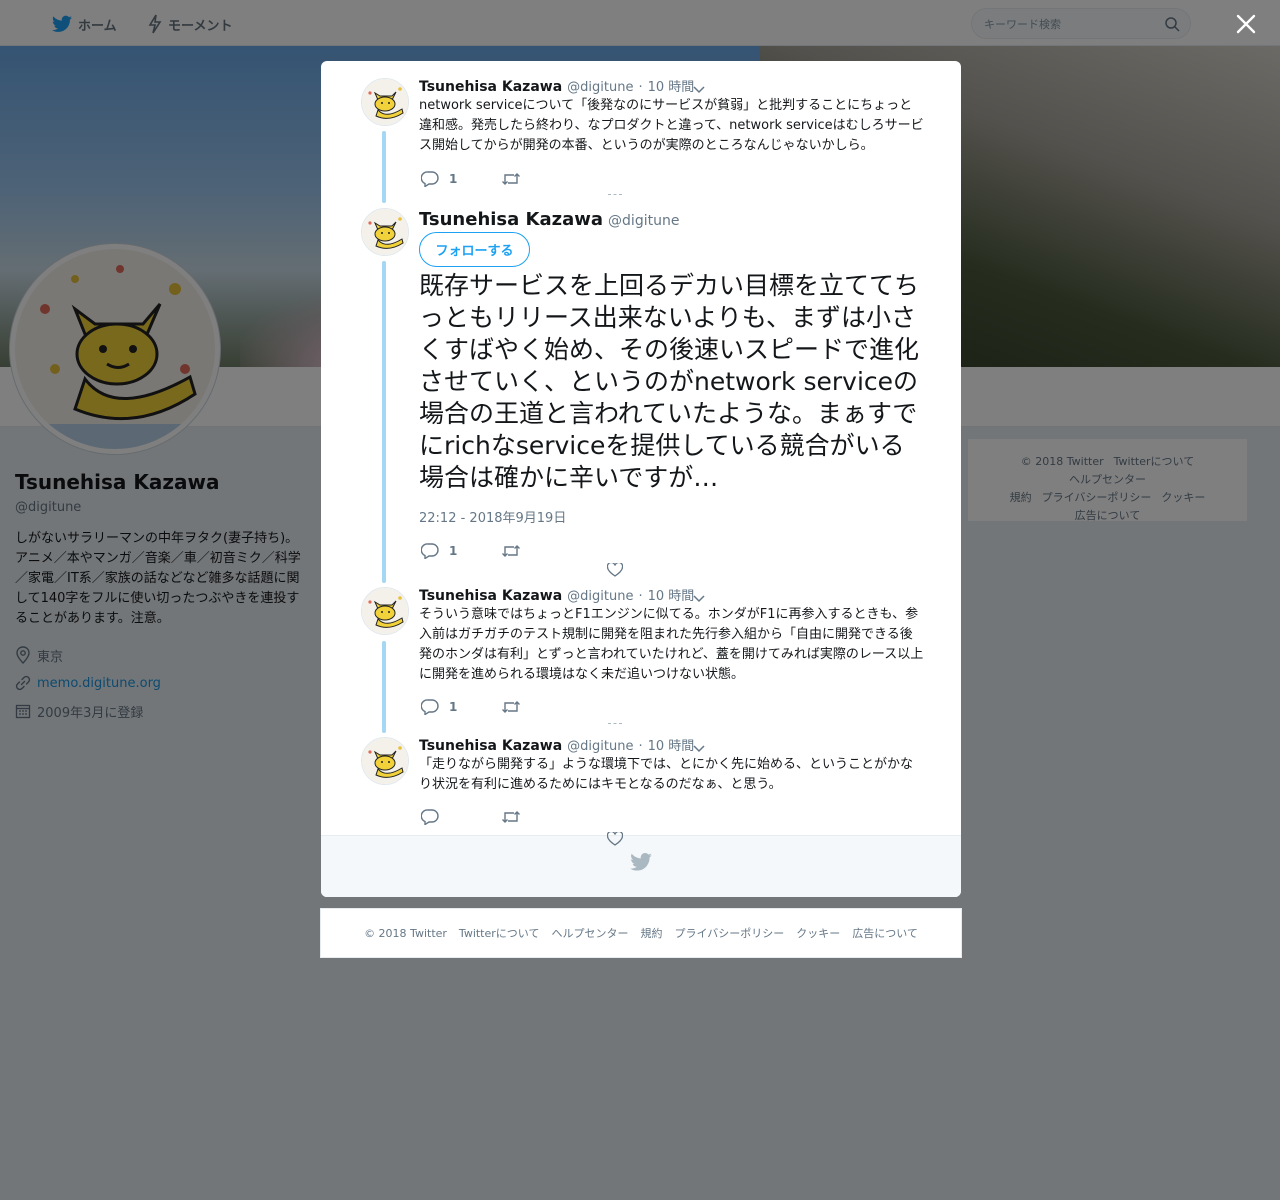 This screenshot has height=1200, width=1280. What do you see at coordinates (492, 516) in the screenshot?
I see `main-tweet-date: 22:12 - 2018年9月19日` at bounding box center [492, 516].